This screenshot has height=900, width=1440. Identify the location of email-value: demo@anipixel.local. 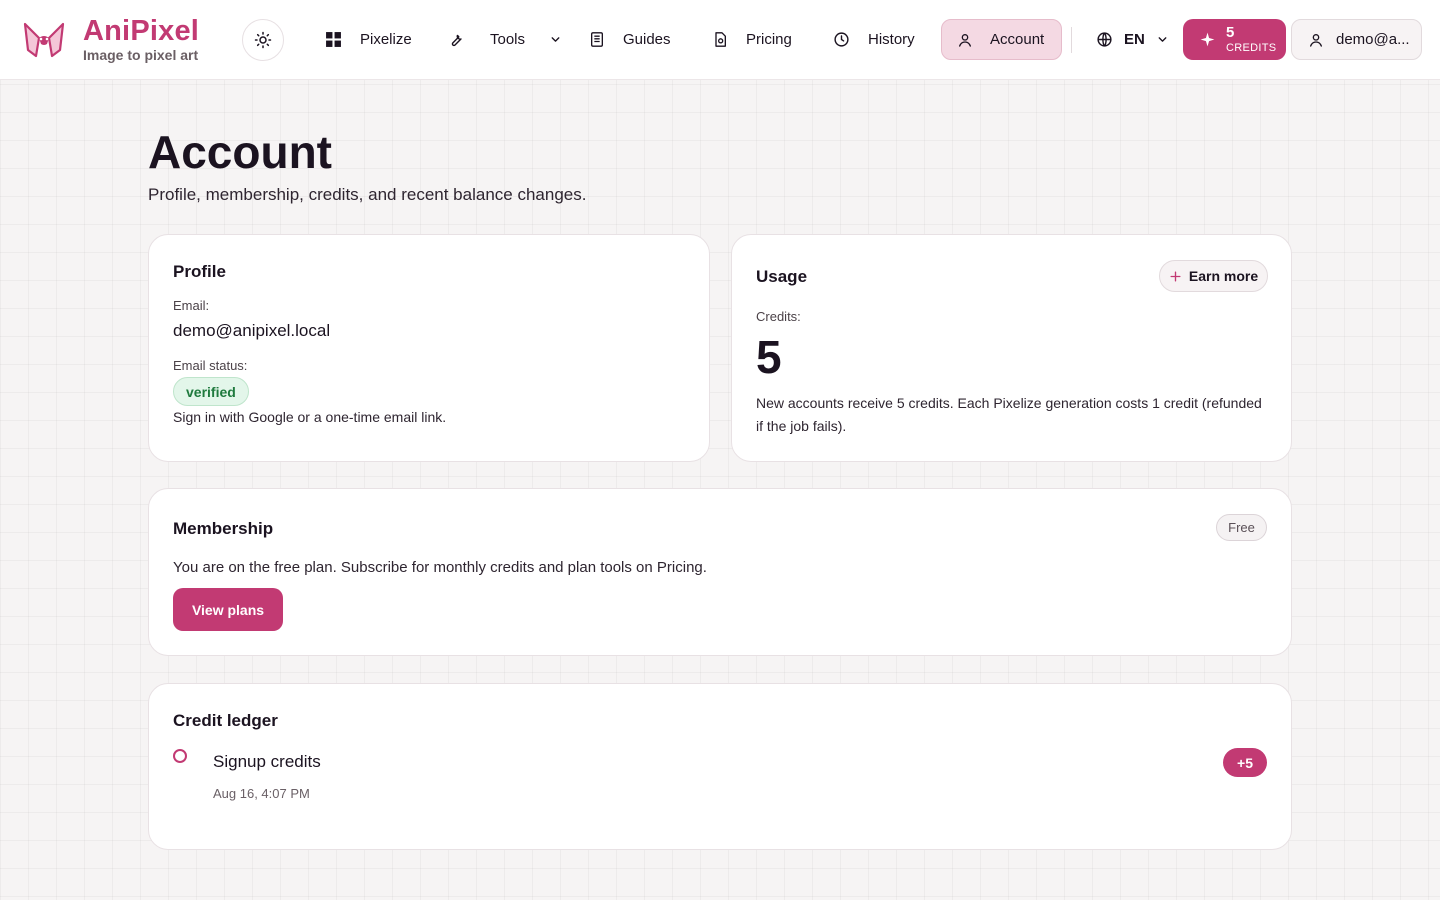
(252, 330).